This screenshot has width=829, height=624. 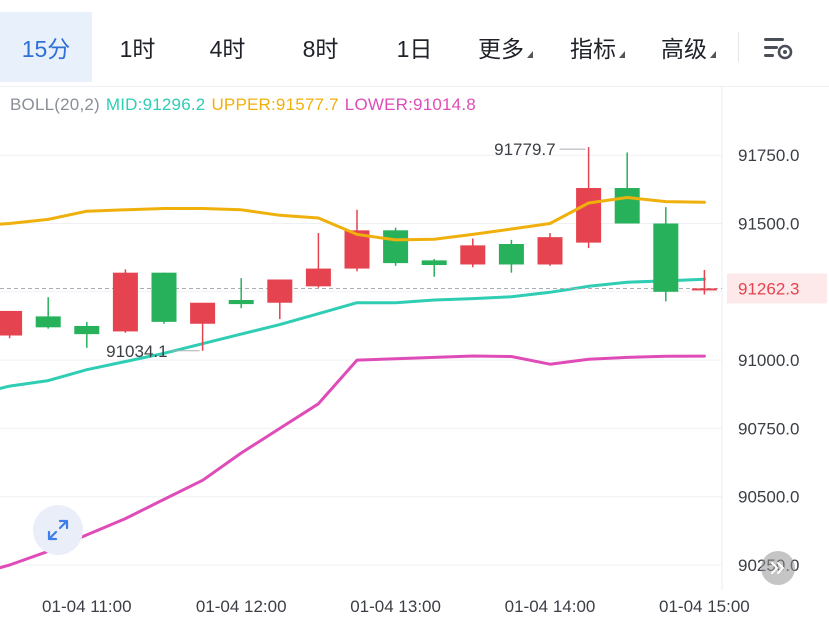 What do you see at coordinates (768, 497) in the screenshot?
I see `y-tick-label: 90500.0` at bounding box center [768, 497].